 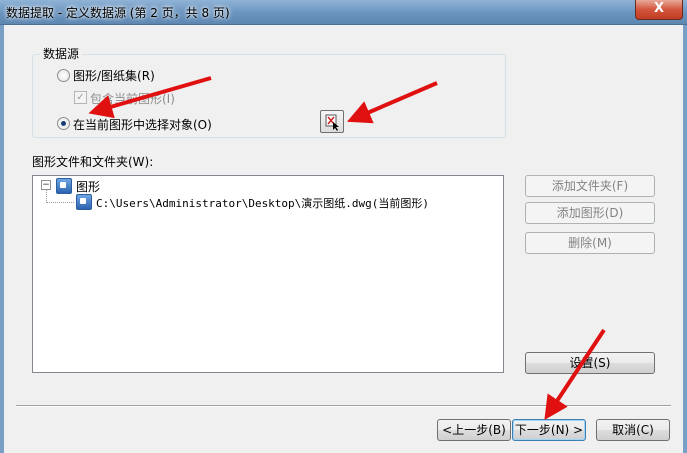 What do you see at coordinates (63, 123) in the screenshot?
I see `radio-select-objects` at bounding box center [63, 123].